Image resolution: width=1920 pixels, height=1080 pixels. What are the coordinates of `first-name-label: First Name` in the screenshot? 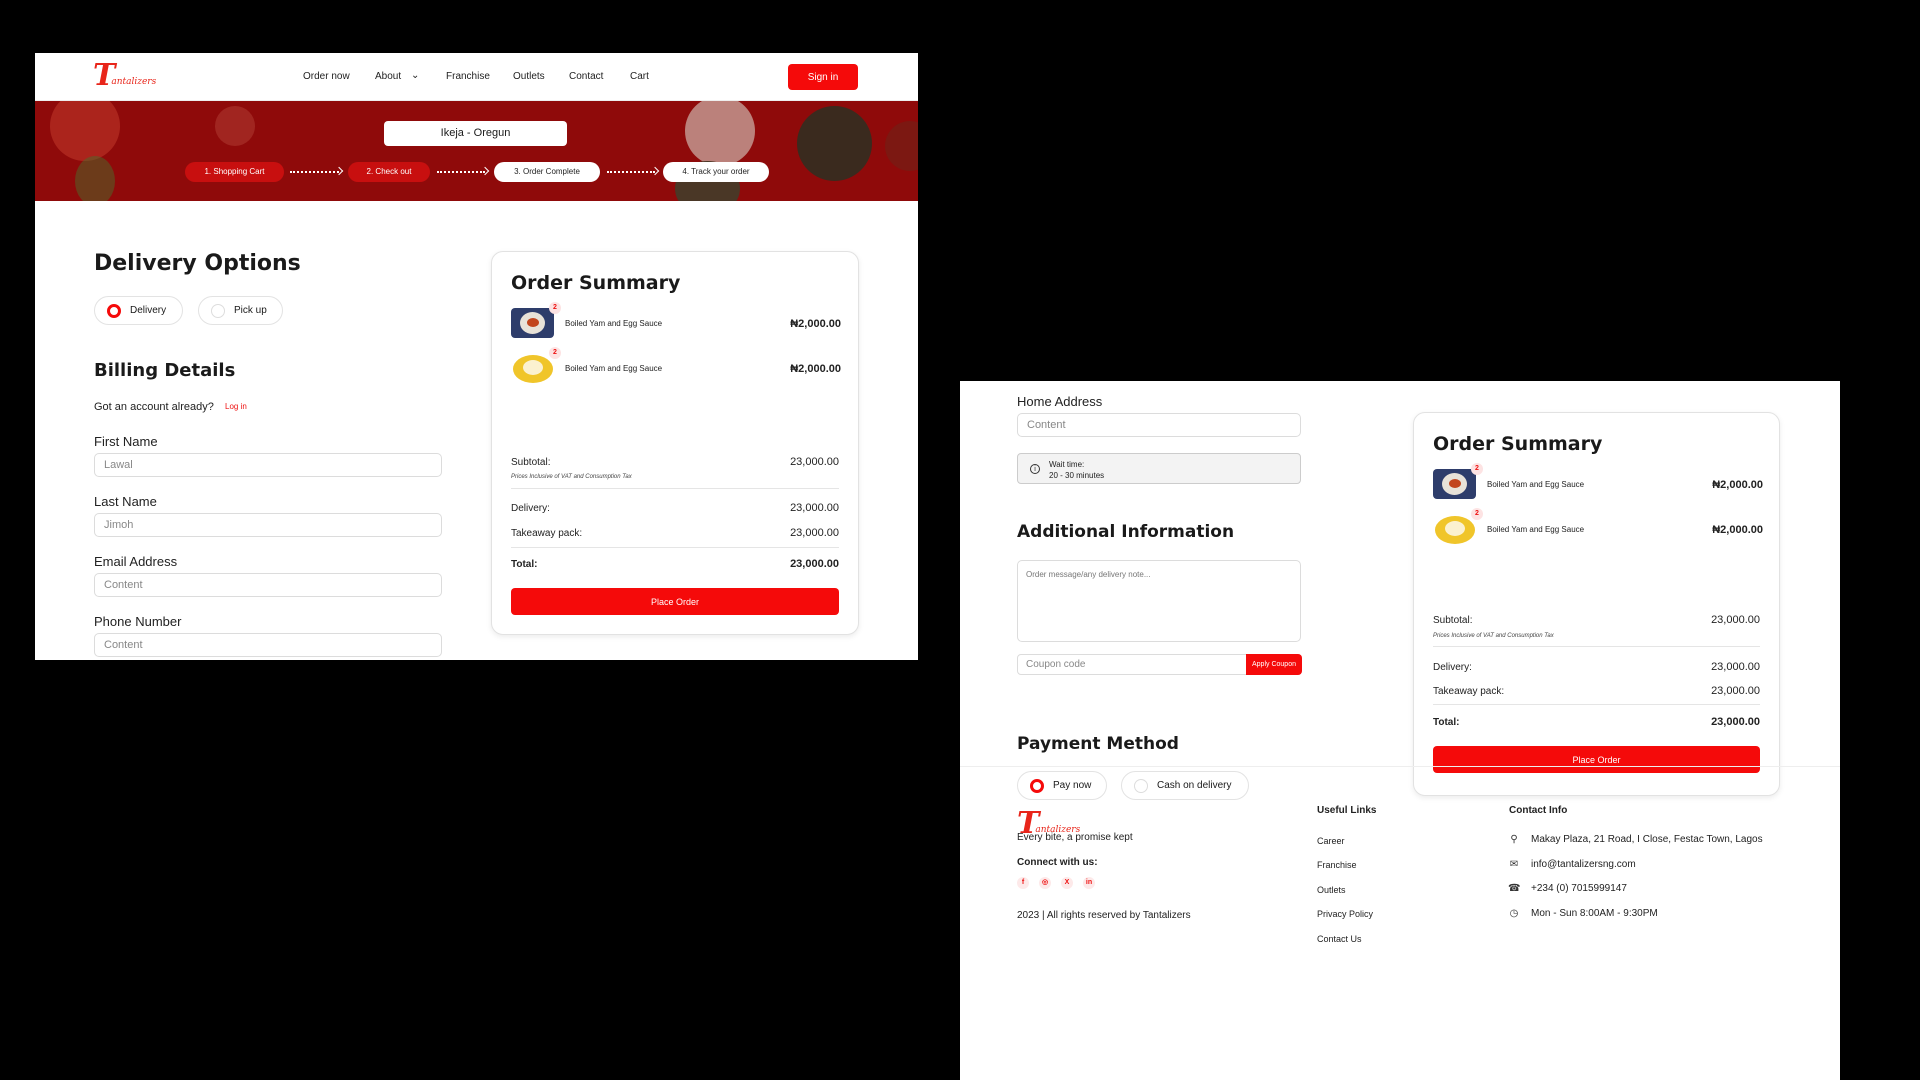 It's located at (126, 441).